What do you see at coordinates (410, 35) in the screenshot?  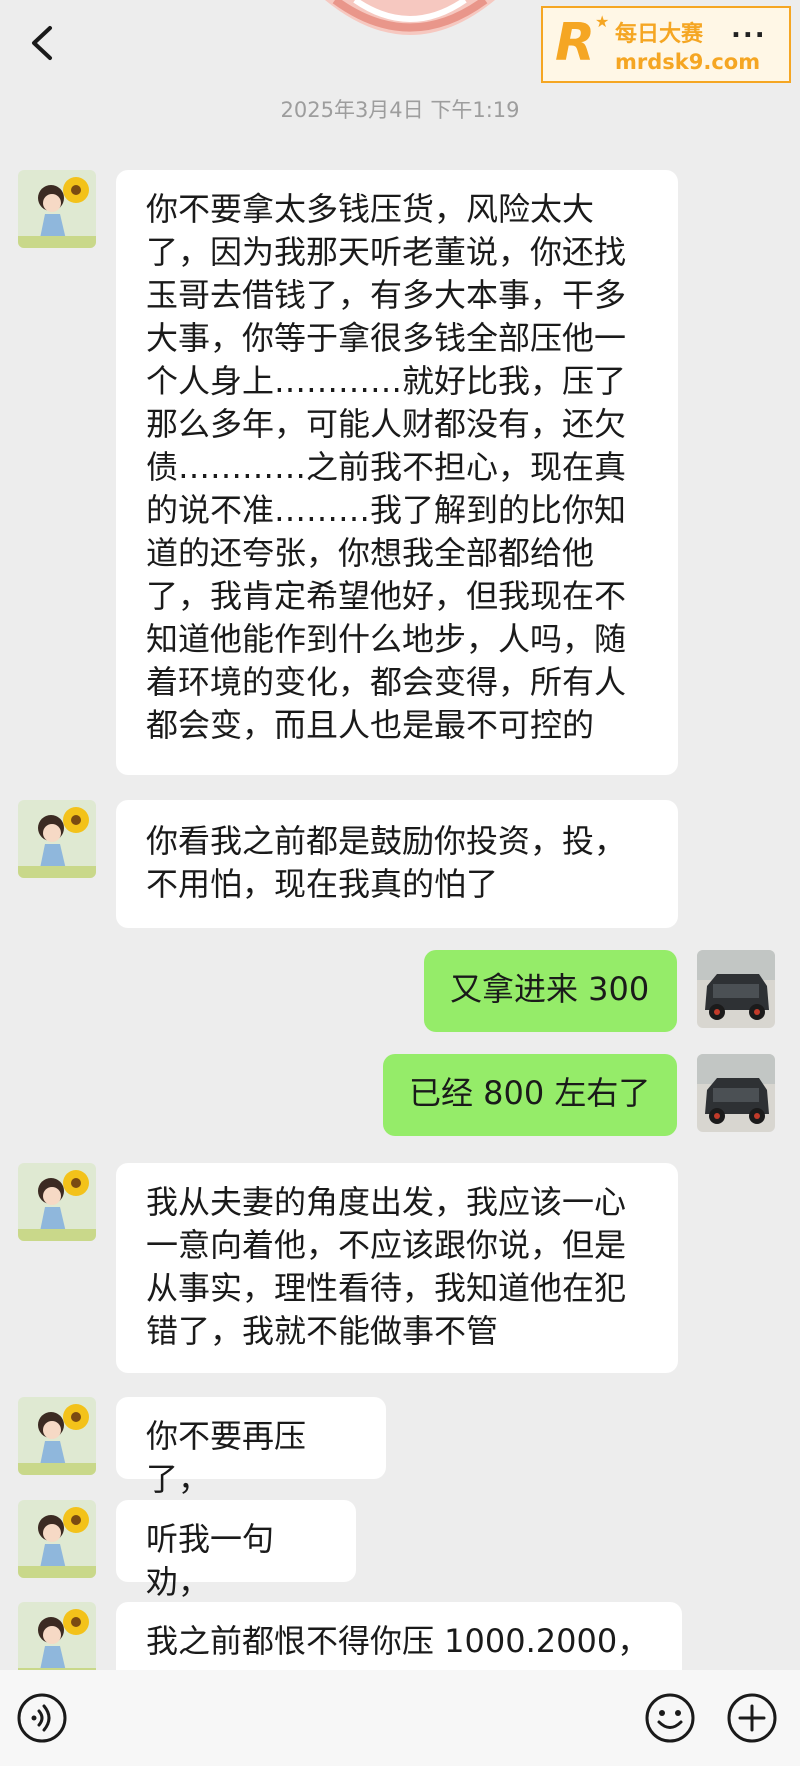 I see `contact-avatar-partial` at bounding box center [410, 35].